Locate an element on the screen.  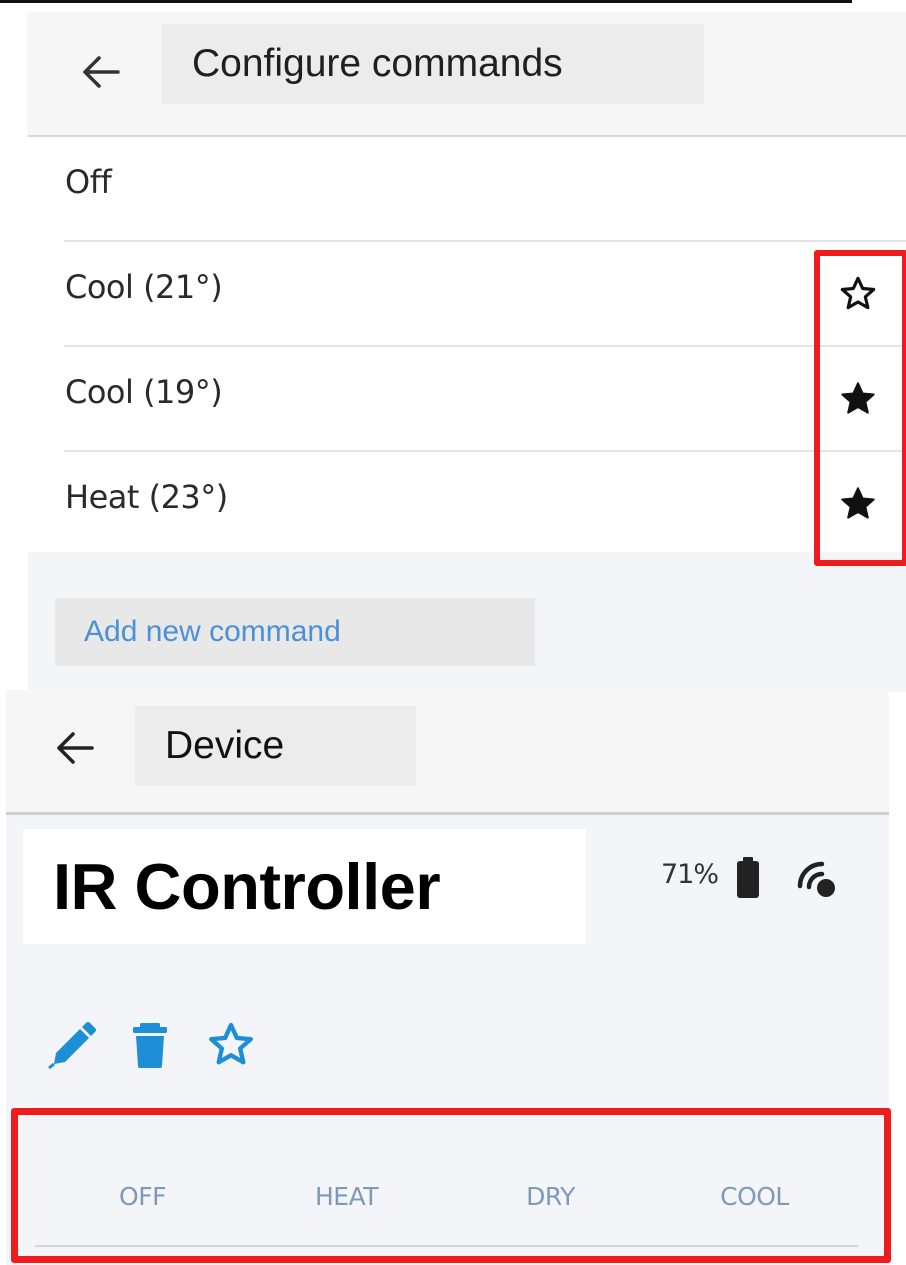
page-title: Configure commands is located at coordinates (377, 63).